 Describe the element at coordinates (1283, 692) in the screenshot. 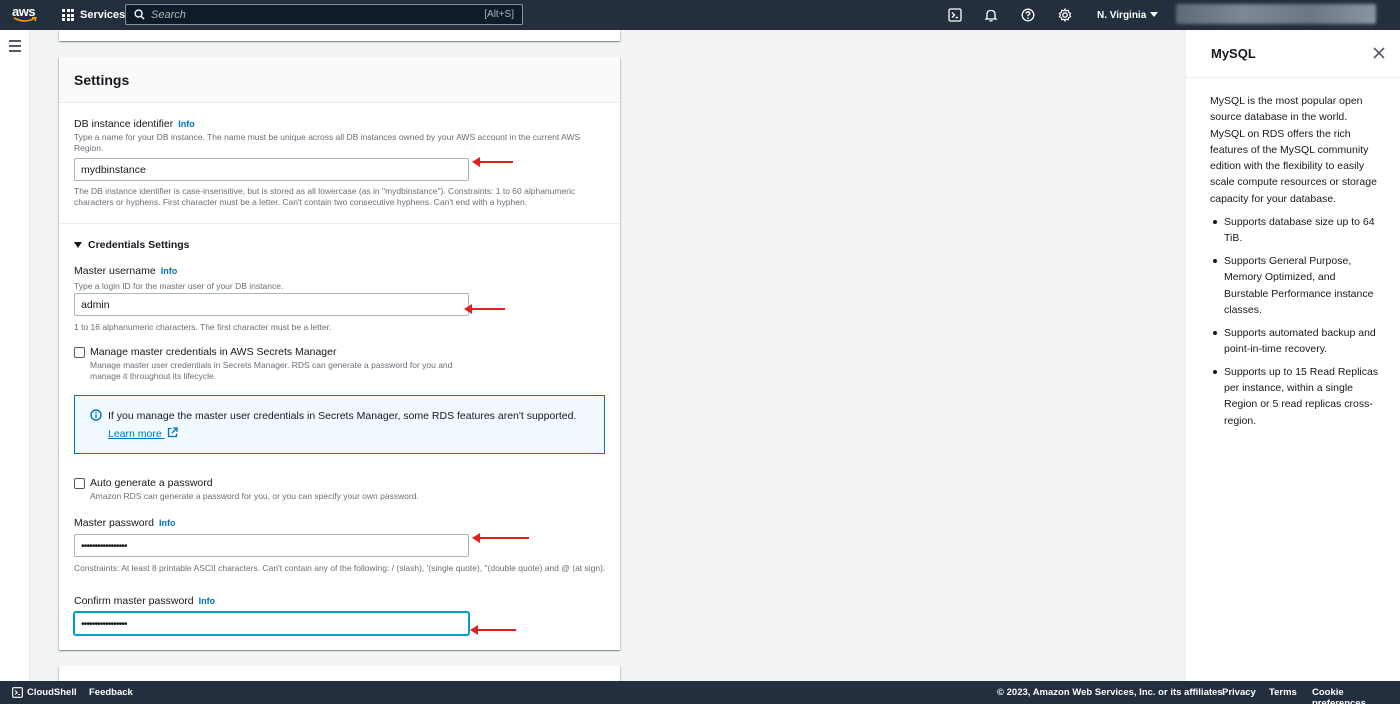

I see `terms-link: Terms` at that location.